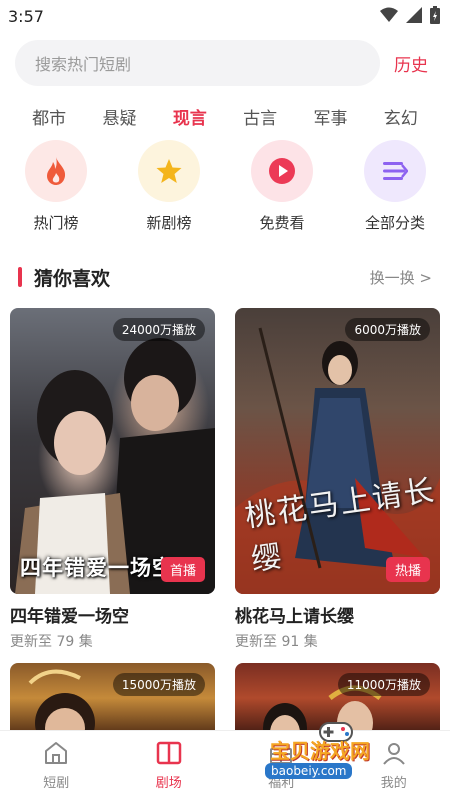 This screenshot has height=800, width=450. Describe the element at coordinates (119, 116) in the screenshot. I see `tab-xuanyi: 悬疑` at that location.